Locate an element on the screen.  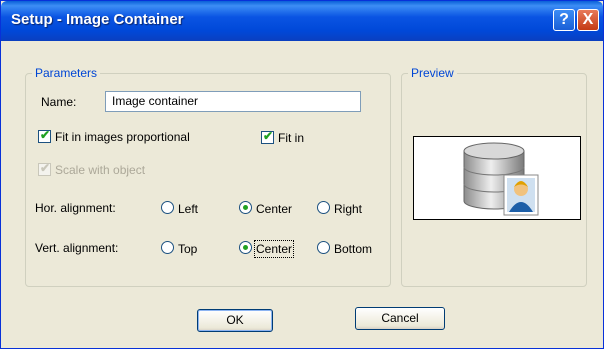
database-user-icon is located at coordinates (501, 179).